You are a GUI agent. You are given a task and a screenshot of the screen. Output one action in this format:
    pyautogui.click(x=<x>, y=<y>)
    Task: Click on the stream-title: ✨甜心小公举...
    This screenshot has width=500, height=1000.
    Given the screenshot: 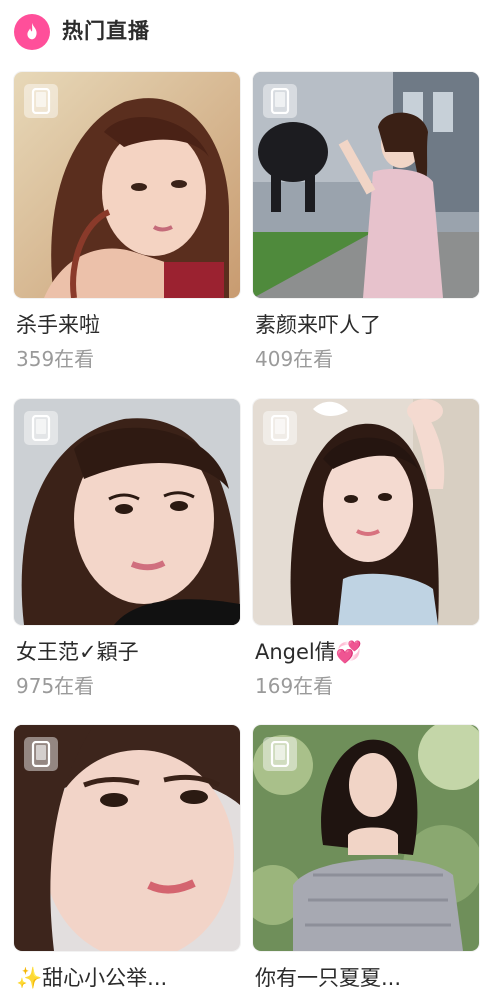 What is the action you would take?
    pyautogui.click(x=92, y=978)
    